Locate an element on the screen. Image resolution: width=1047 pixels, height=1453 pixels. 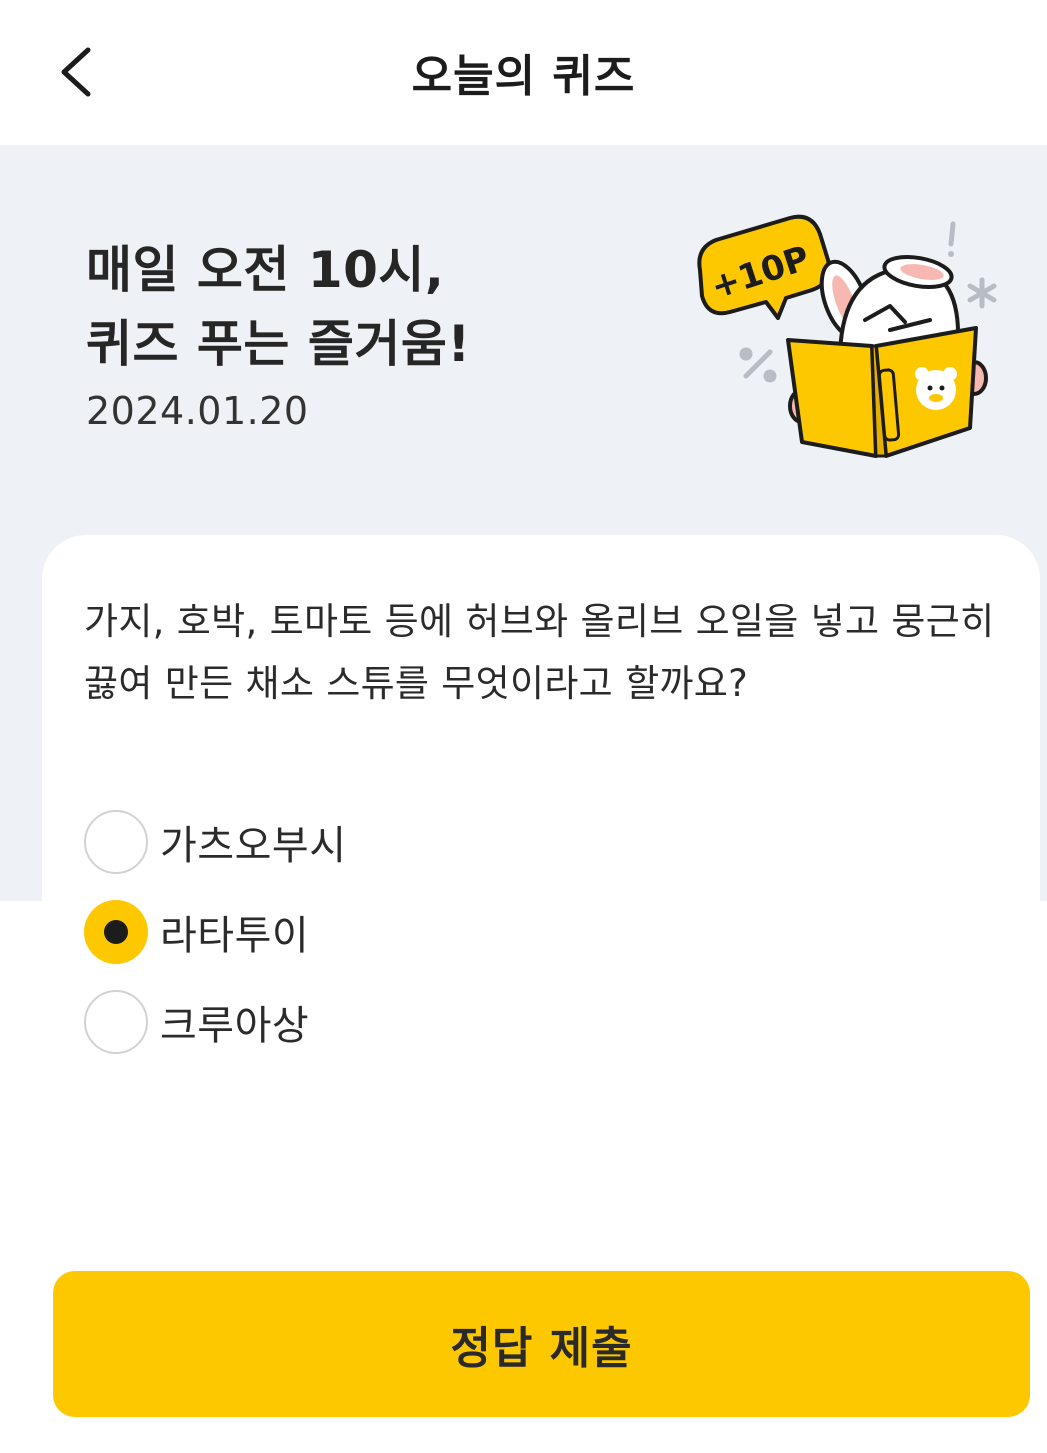
submit-answer-button: 정답 제출 is located at coordinates (541, 1344).